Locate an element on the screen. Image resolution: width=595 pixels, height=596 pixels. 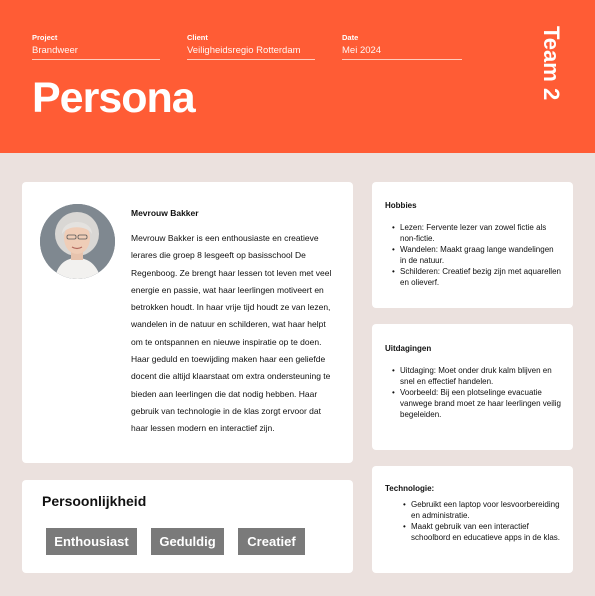
team-text: Team 2 is located at coordinates (551, 63).